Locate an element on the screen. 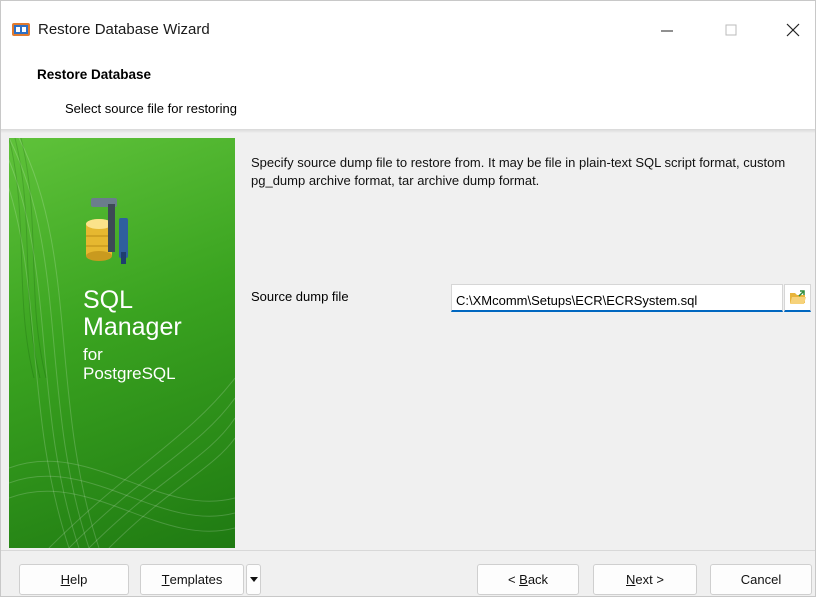 Image resolution: width=816 pixels, height=597 pixels. maximize-button is located at coordinates (731, 30).